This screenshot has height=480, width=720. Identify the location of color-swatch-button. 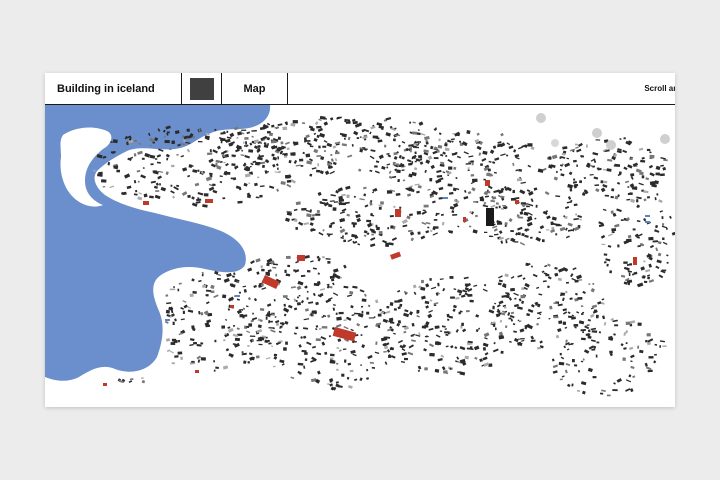
(202, 88).